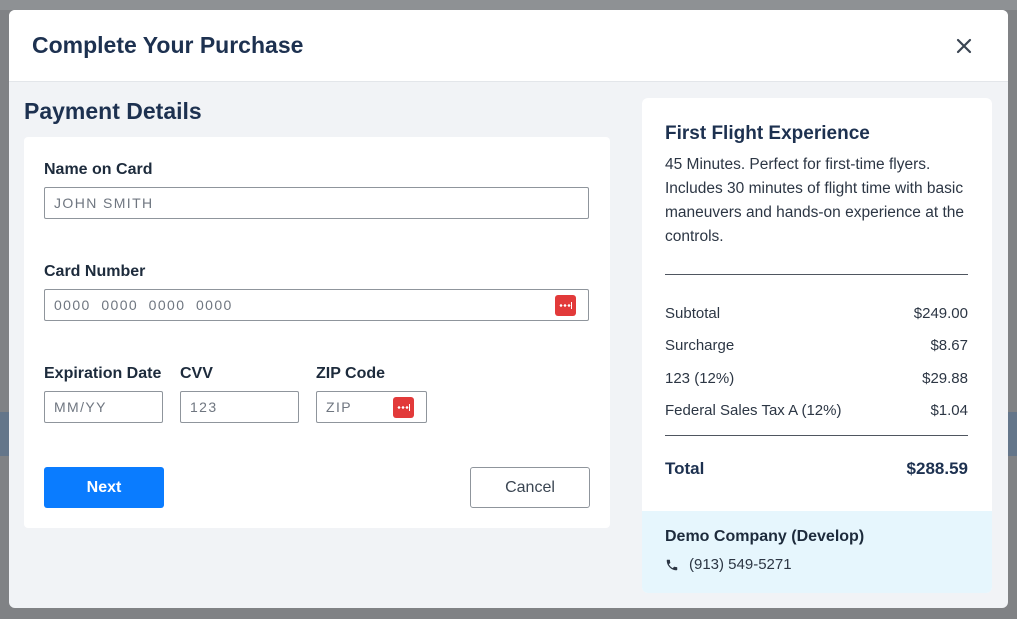 The image size is (1017, 619). What do you see at coordinates (351, 373) in the screenshot?
I see `zip-code-label: ZIP Code` at bounding box center [351, 373].